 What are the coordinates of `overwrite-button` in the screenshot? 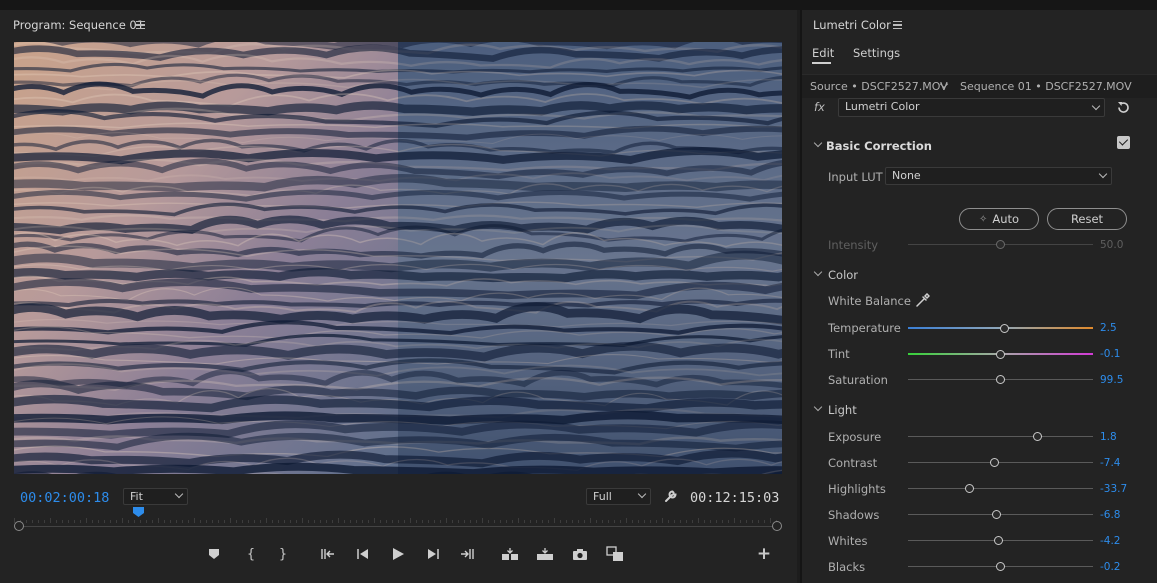 It's located at (545, 554).